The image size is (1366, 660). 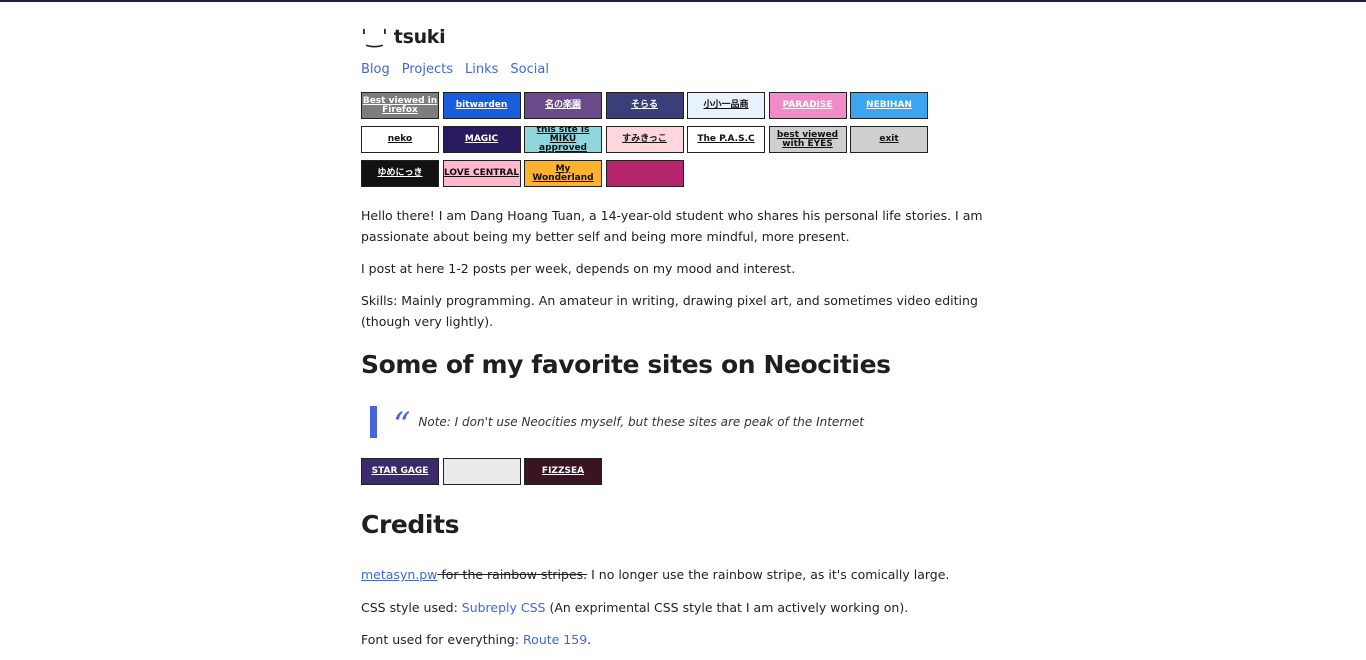 I want to click on miku-button: this site is MIKU approved, so click(x=563, y=139).